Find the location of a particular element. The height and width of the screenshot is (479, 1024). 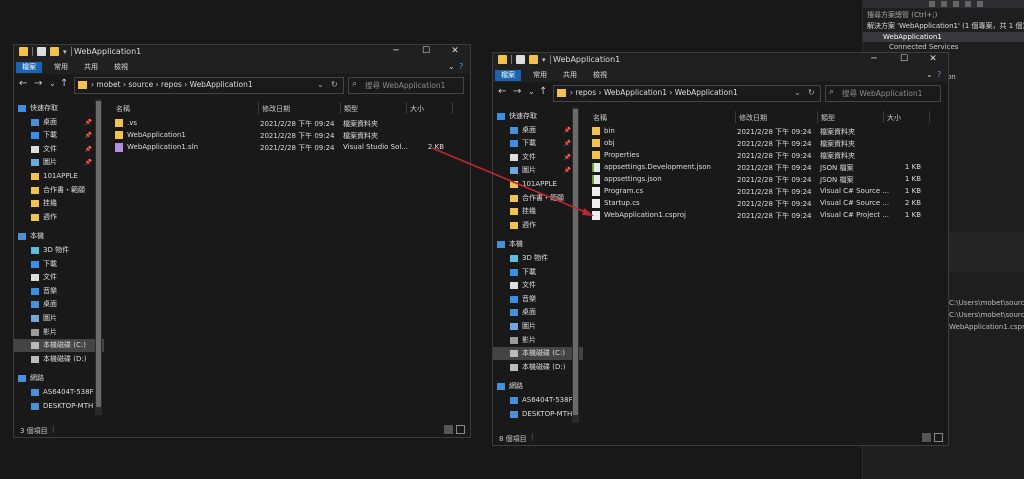

scrollbar-thumb is located at coordinates (98, 254).